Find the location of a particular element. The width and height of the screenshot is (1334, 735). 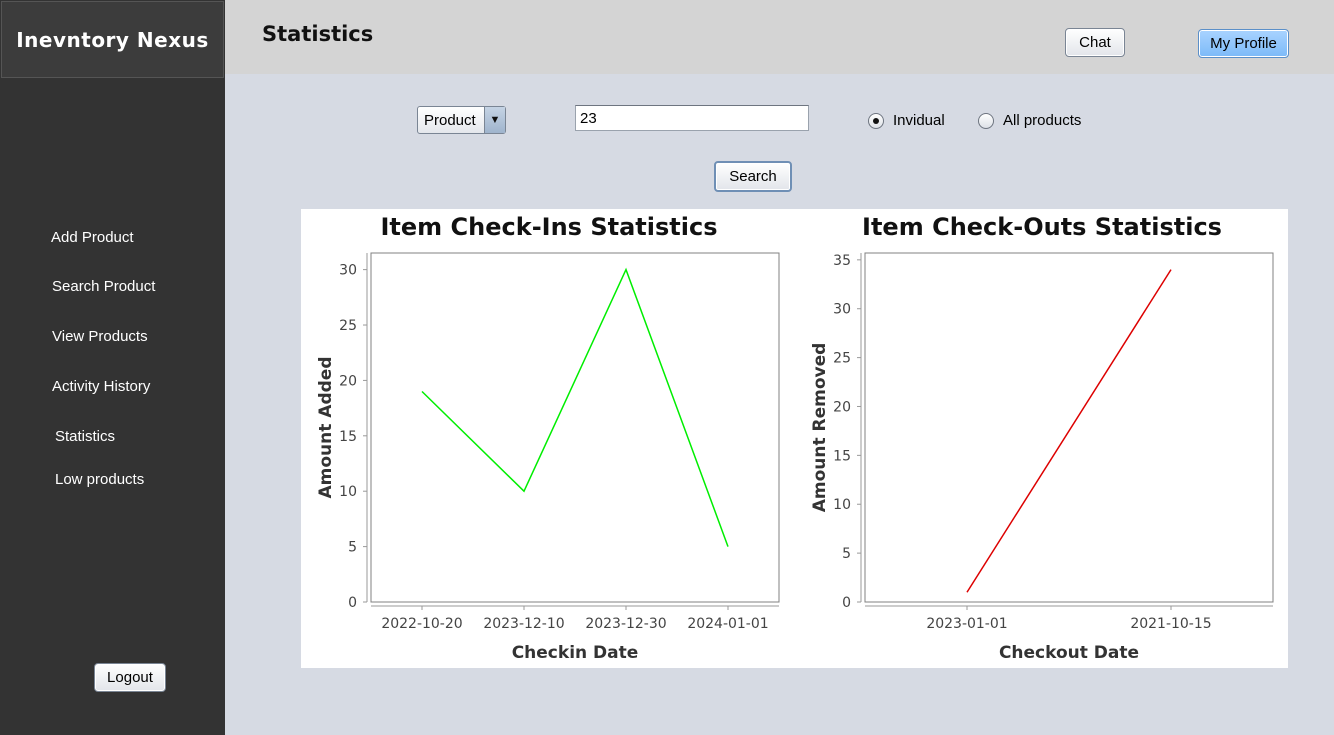

logout-button: Logout is located at coordinates (130, 677).